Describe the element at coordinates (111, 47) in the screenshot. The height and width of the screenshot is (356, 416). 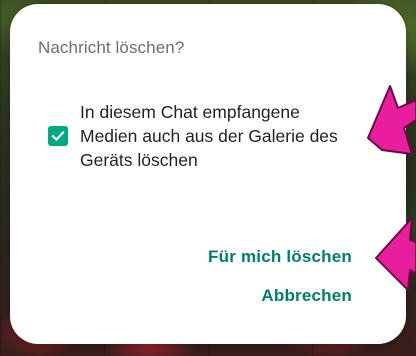
I see `dialog-title: Nachricht löschen?` at that location.